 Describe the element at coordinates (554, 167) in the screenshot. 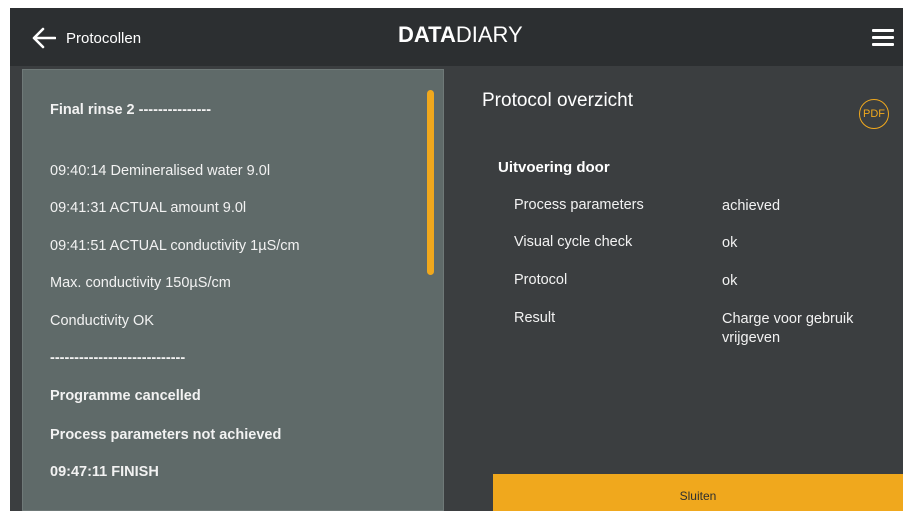

I see `section-heading: Uitvoering door` at that location.